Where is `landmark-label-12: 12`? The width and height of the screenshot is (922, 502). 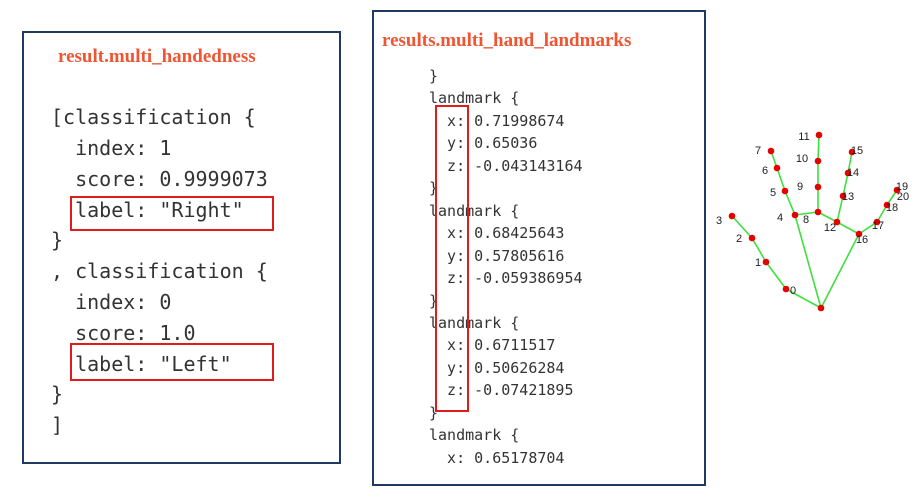 landmark-label-12: 12 is located at coordinates (830, 228).